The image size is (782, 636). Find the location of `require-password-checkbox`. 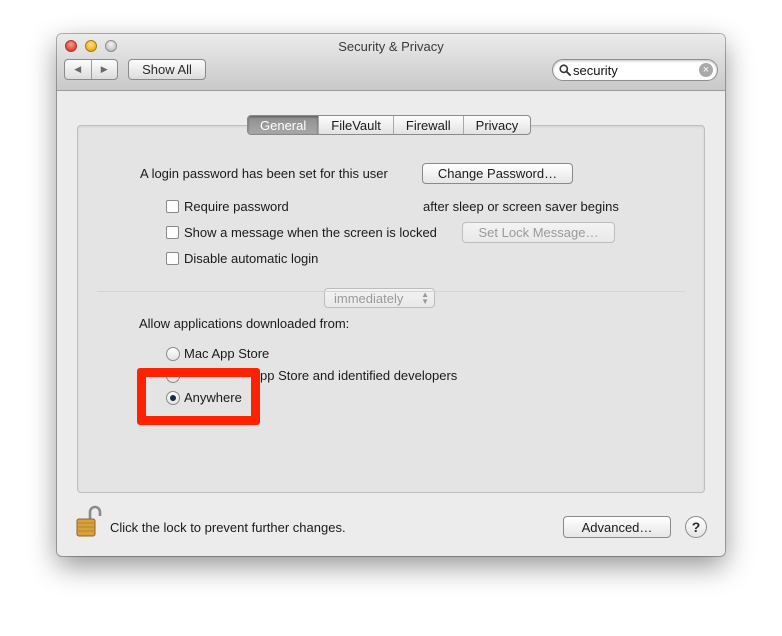

require-password-checkbox is located at coordinates (172, 206).